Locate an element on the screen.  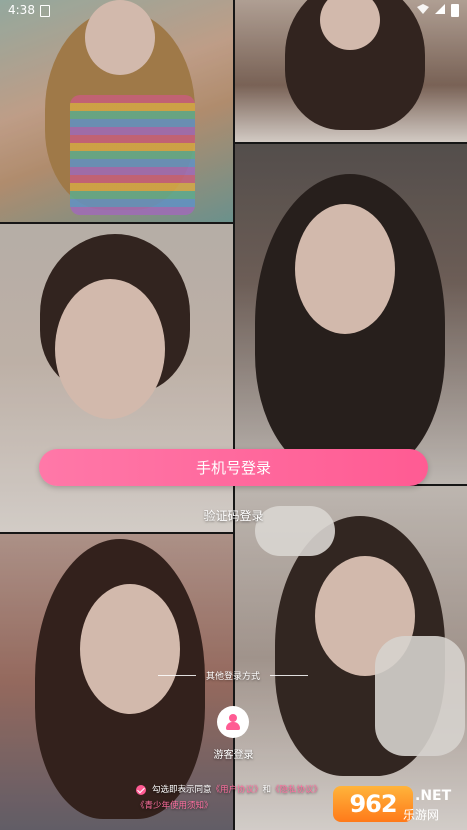
phone-login-label: 手机号登录 is located at coordinates (233, 468).